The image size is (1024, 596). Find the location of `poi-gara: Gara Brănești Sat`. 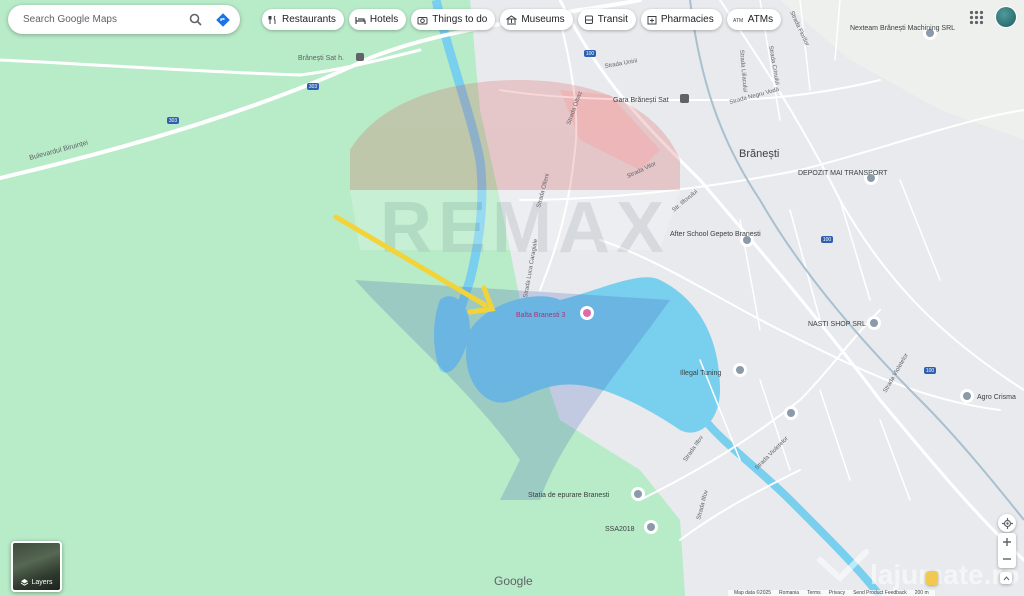

poi-gara: Gara Brănești Sat is located at coordinates (641, 100).